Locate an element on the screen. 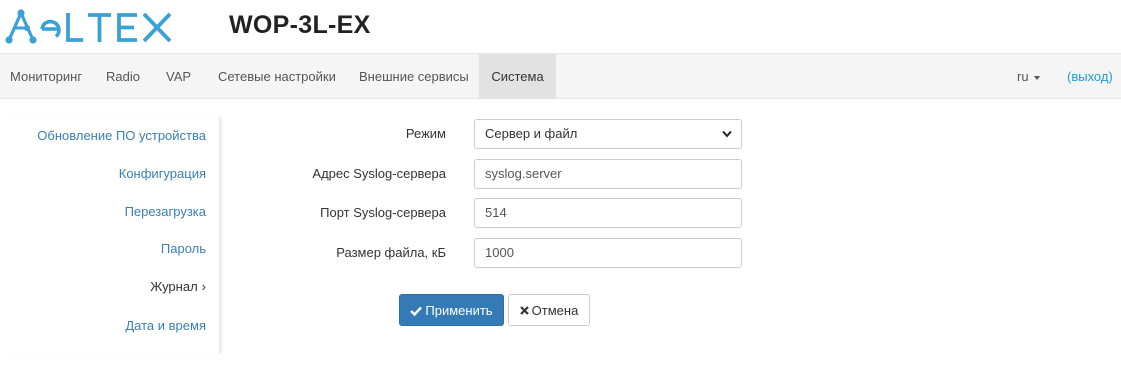 The image size is (1121, 372). nav-radio: Radio is located at coordinates (123, 76).